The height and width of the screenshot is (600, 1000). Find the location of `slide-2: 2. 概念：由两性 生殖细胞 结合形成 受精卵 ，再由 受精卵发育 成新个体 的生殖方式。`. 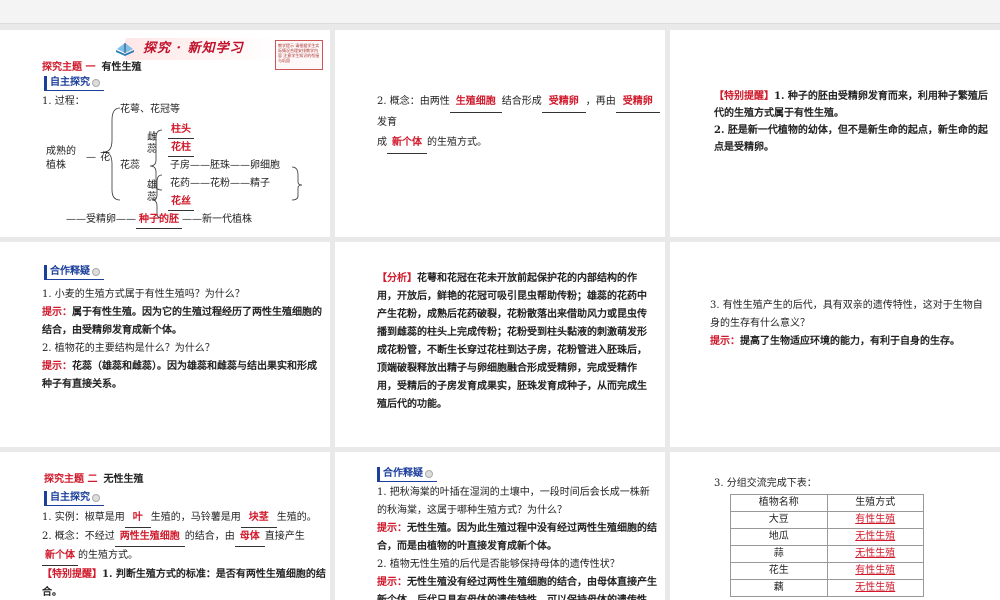

slide-2: 2. 概念：由两性 生殖细胞 结合形成 受精卵 ，再由 受精卵发育 成新个体 的生殖方式。 is located at coordinates (500, 133).